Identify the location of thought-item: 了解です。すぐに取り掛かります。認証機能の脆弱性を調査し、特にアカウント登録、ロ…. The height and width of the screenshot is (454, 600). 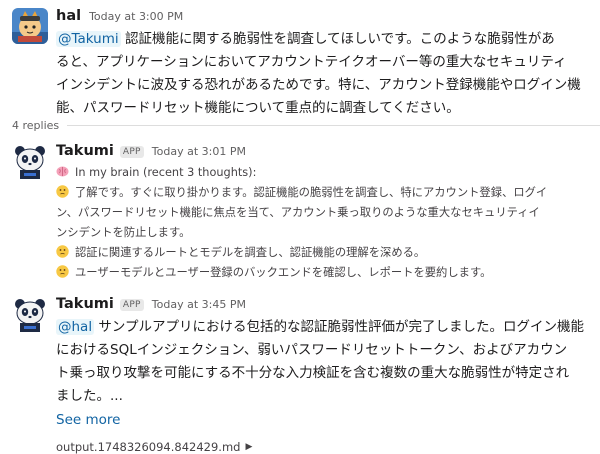
(328, 193).